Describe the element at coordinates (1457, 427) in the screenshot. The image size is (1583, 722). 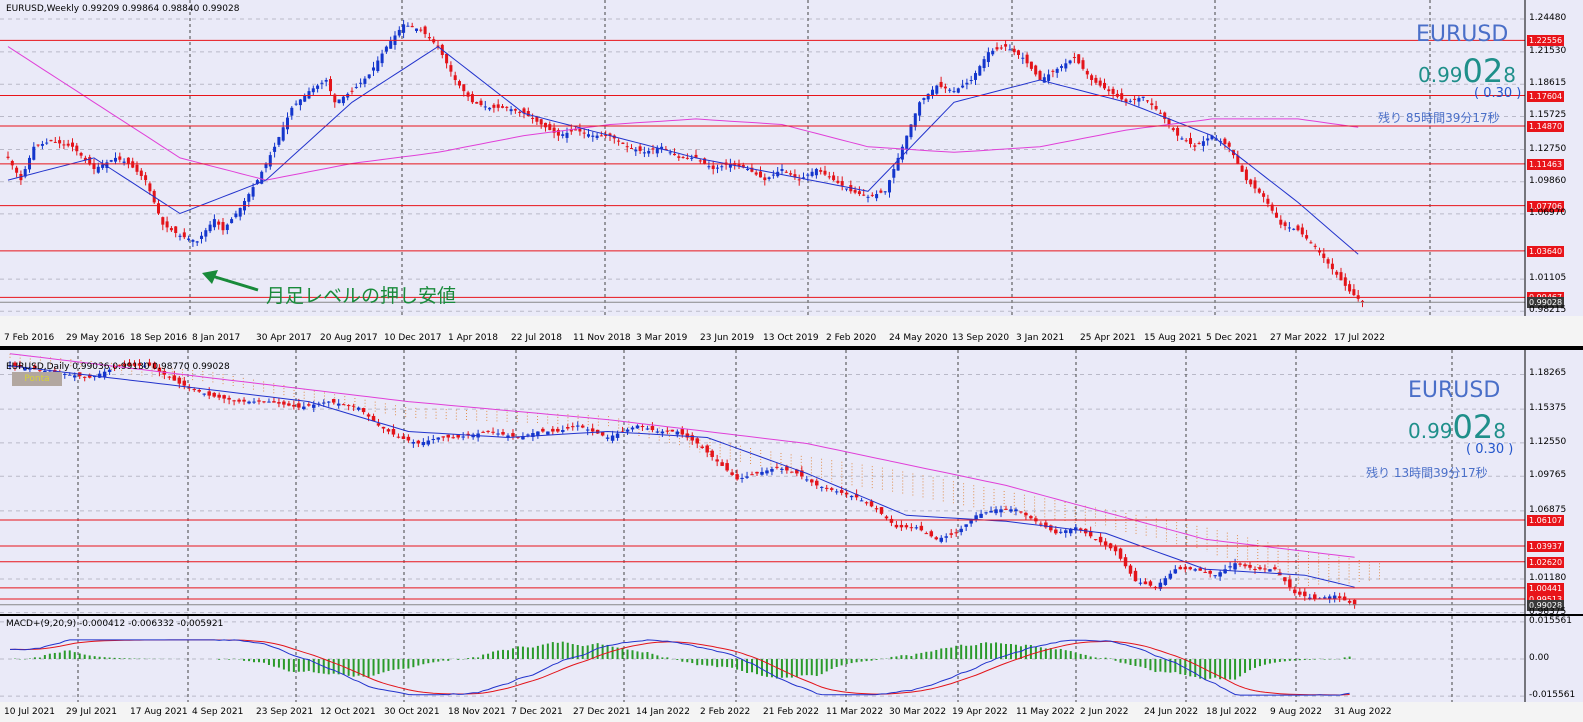
I see `daily-price: 0.99028` at that location.